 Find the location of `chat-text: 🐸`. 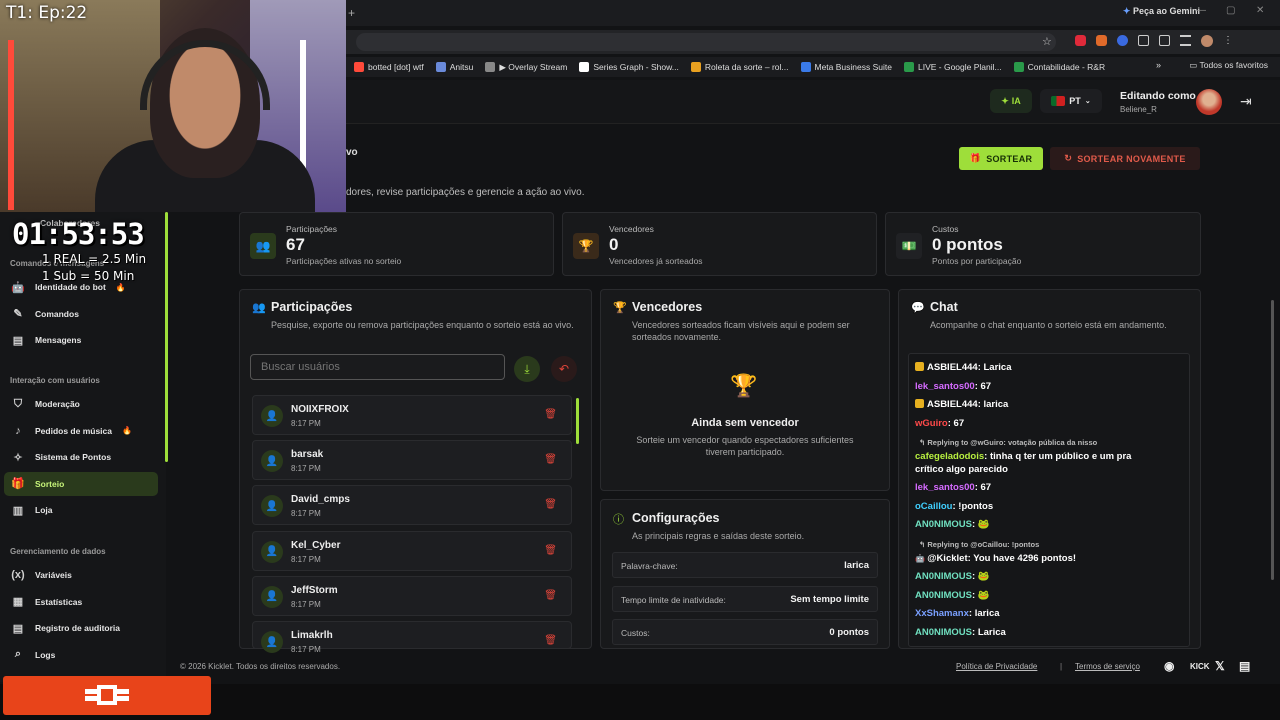

chat-text: 🐸 is located at coordinates (983, 595).